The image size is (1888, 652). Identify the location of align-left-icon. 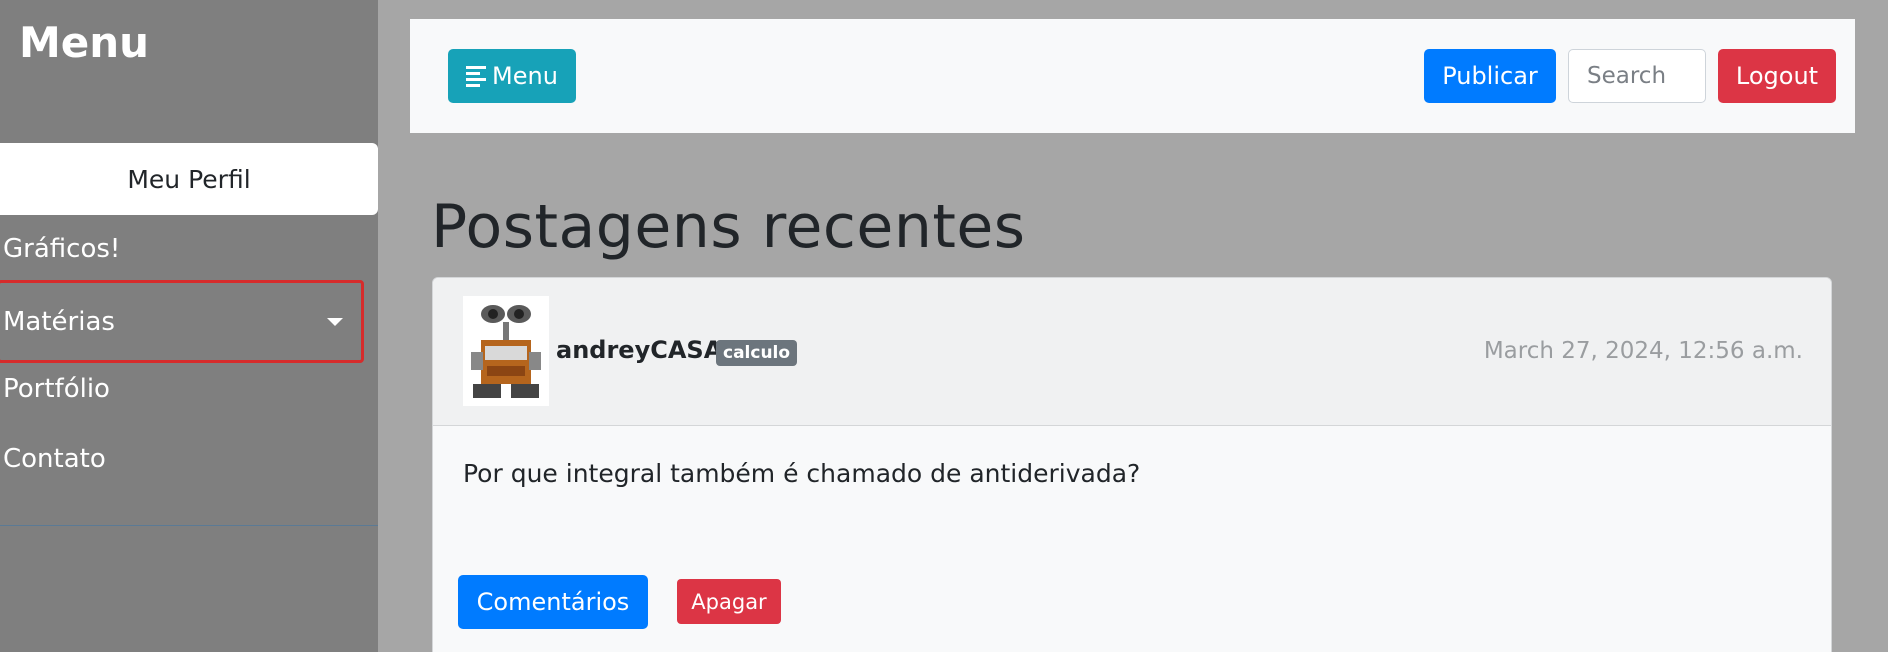
(476, 76).